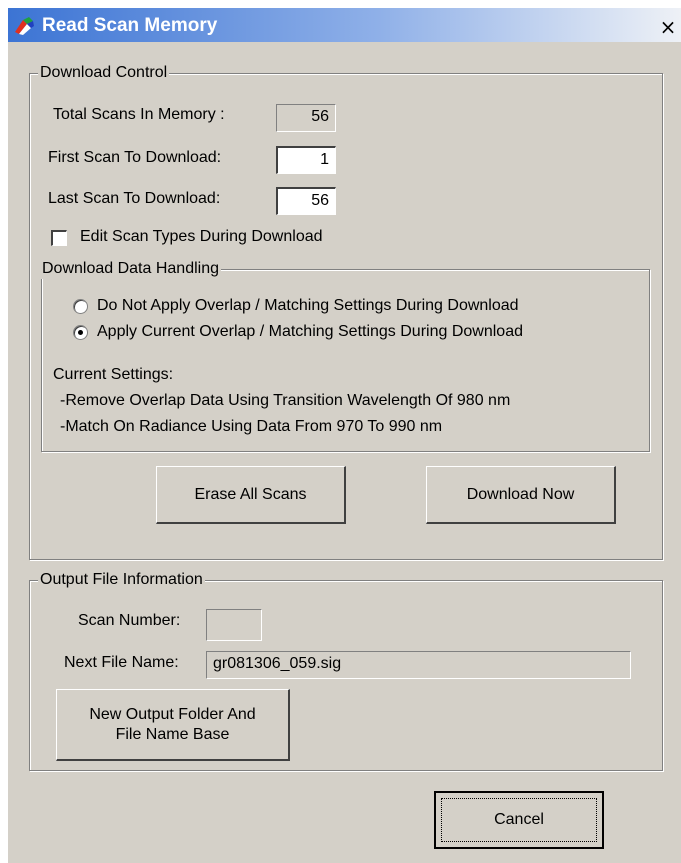 This screenshot has width=681, height=863. Describe the element at coordinates (306, 118) in the screenshot. I see `total-scans-field: 56` at that location.